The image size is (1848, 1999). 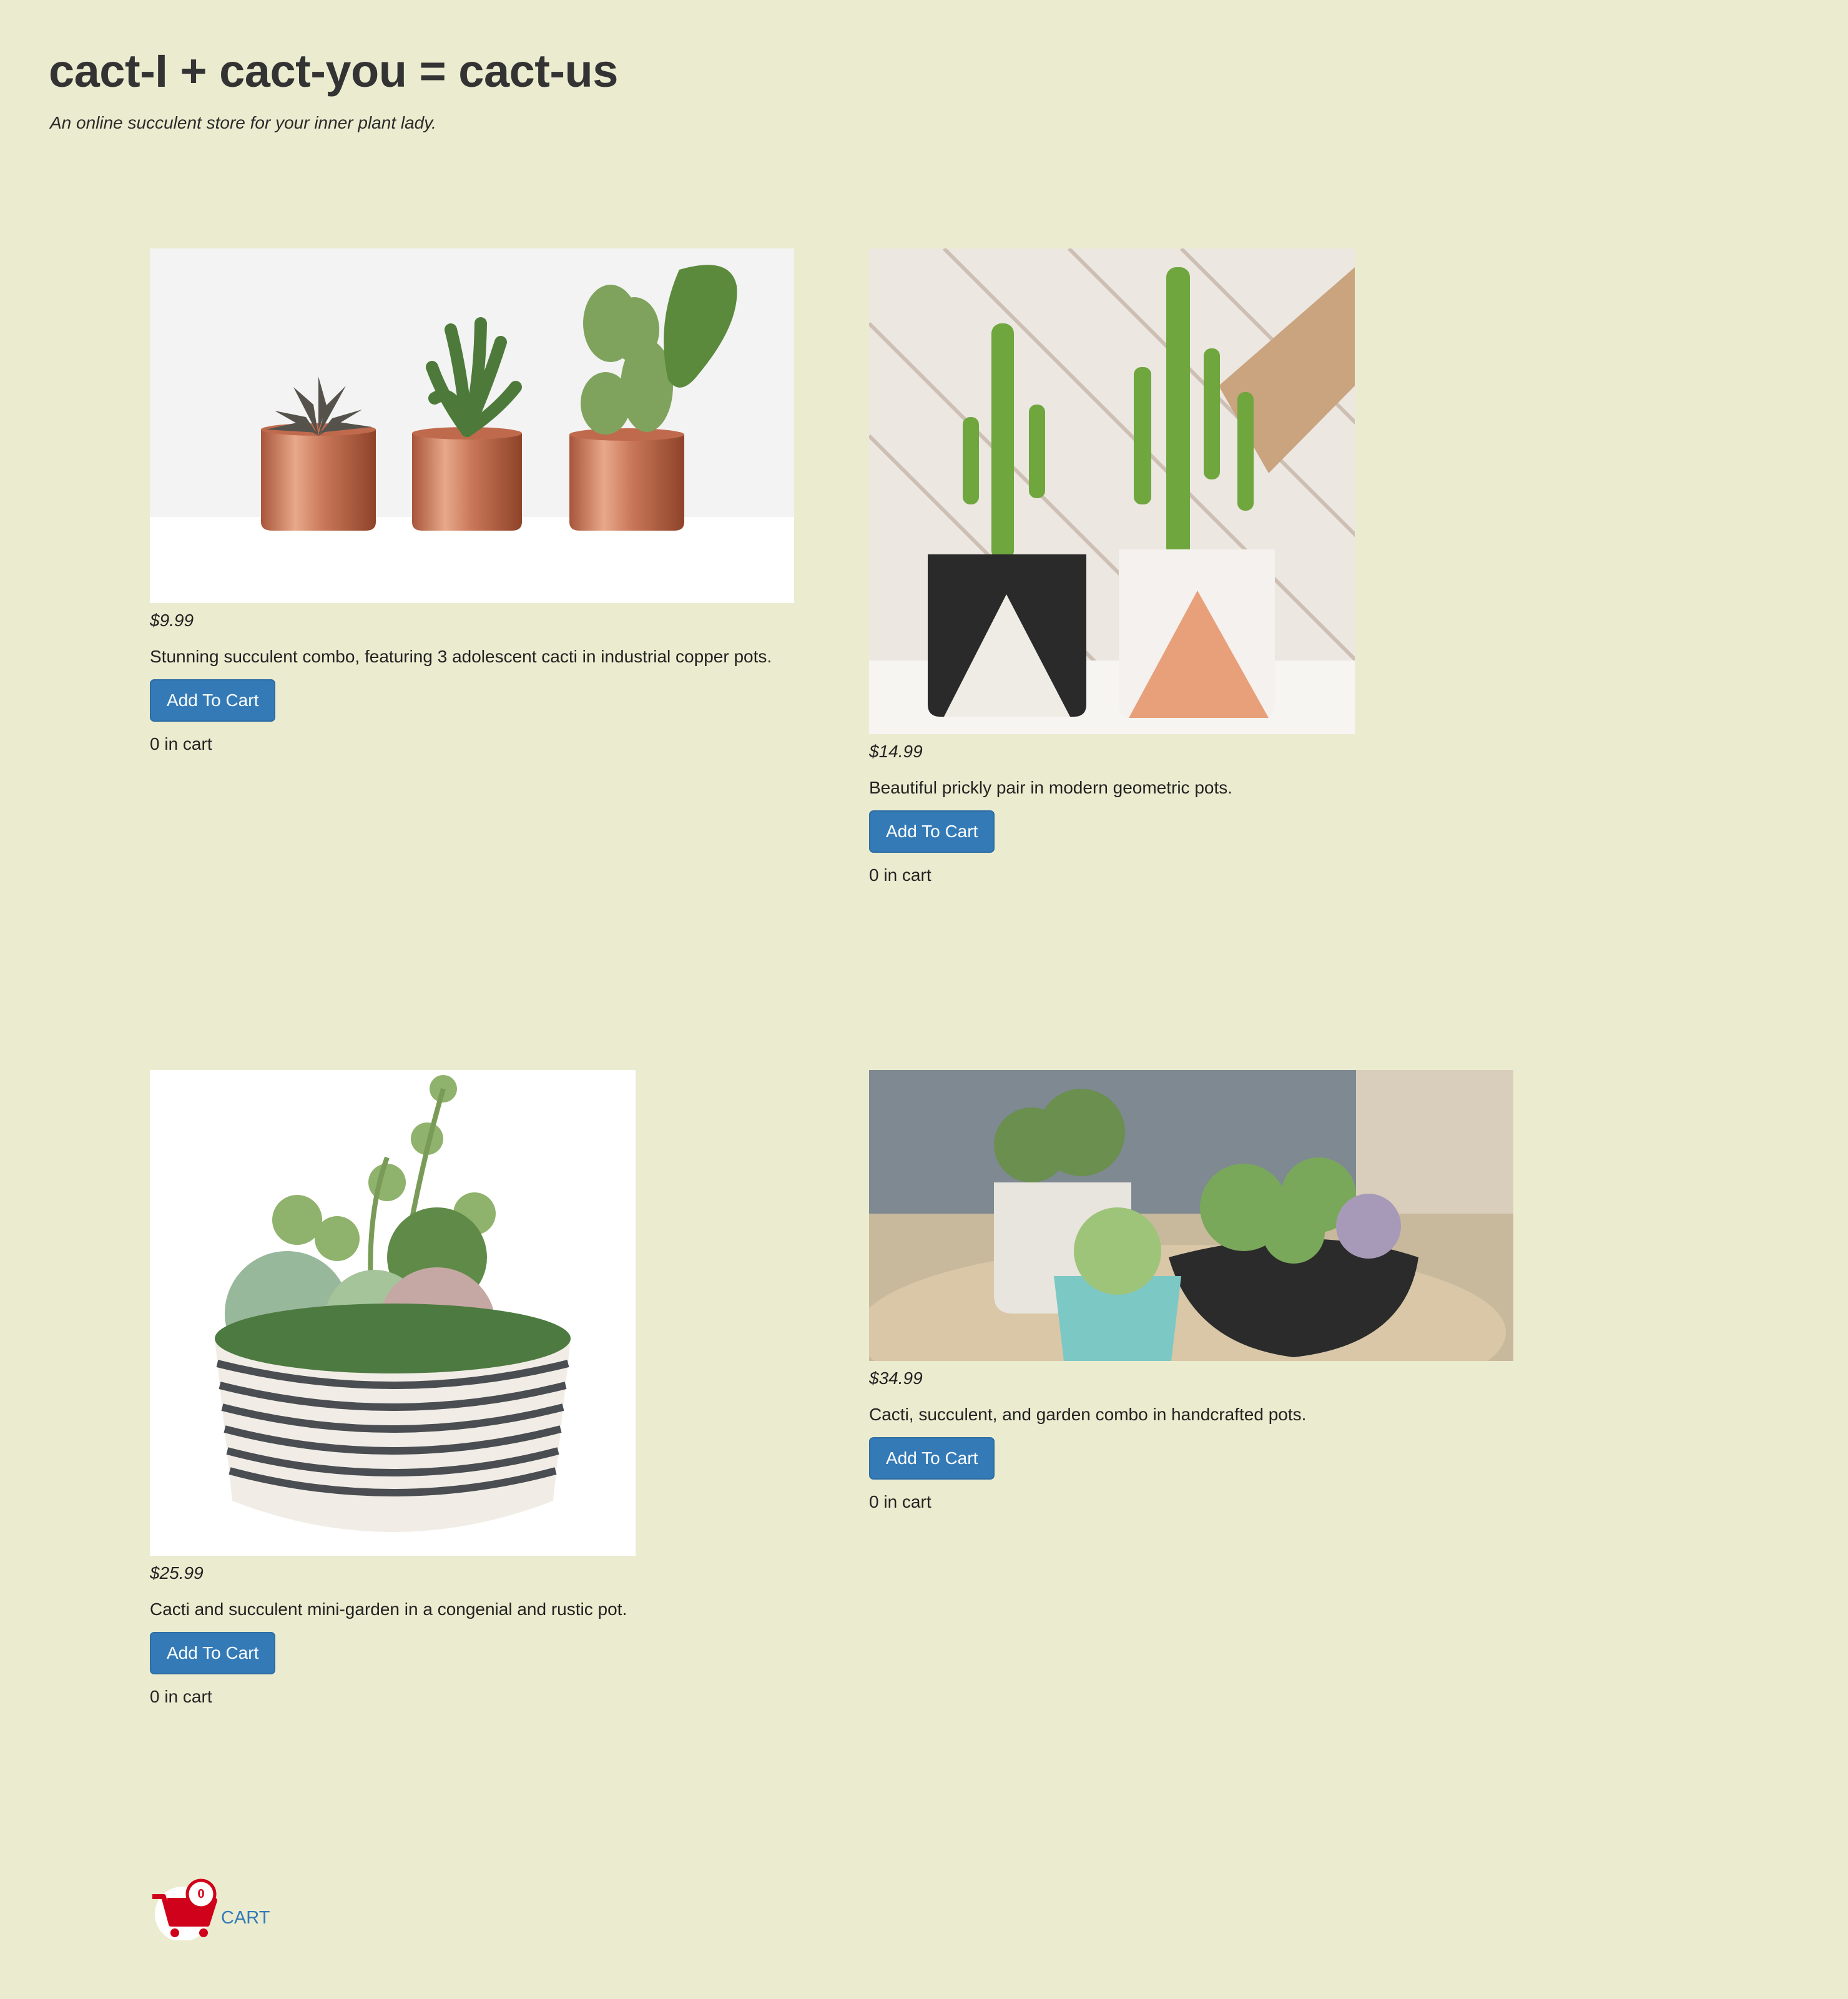 What do you see at coordinates (245, 1918) in the screenshot?
I see `cart-link: CART` at bounding box center [245, 1918].